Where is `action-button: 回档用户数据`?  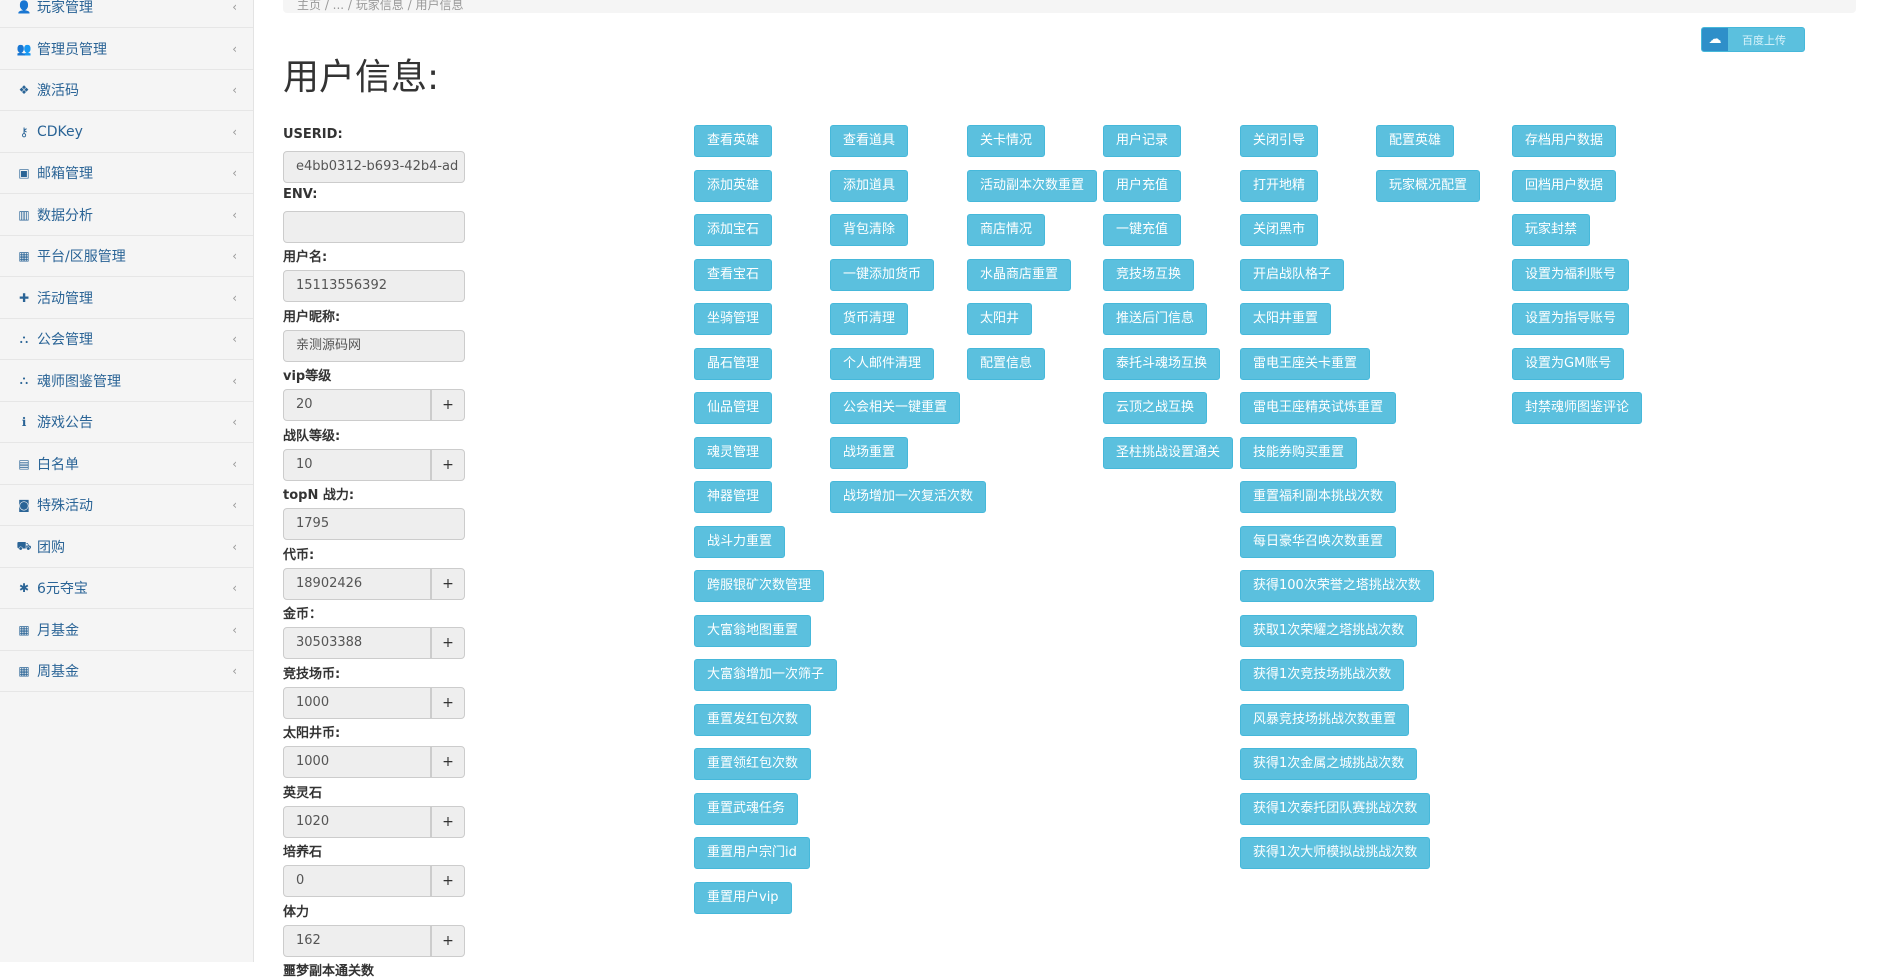 action-button: 回档用户数据 is located at coordinates (1564, 185).